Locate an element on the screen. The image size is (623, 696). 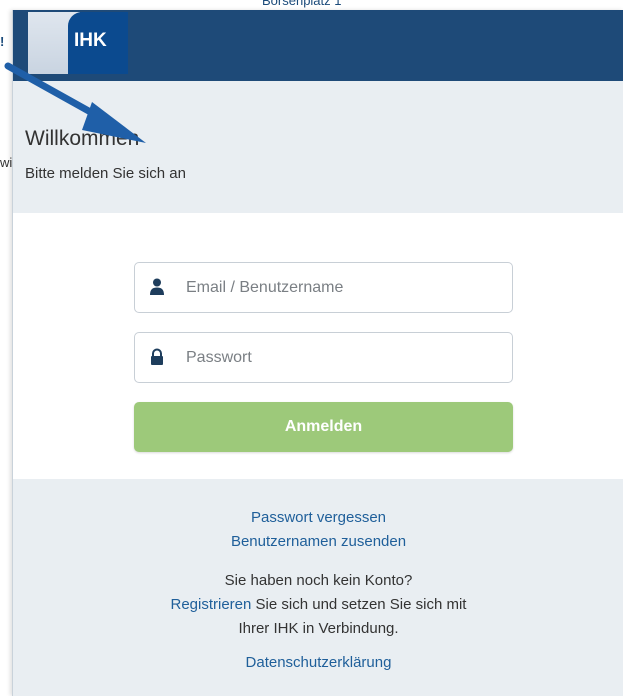
lock-icon is located at coordinates (157, 356).